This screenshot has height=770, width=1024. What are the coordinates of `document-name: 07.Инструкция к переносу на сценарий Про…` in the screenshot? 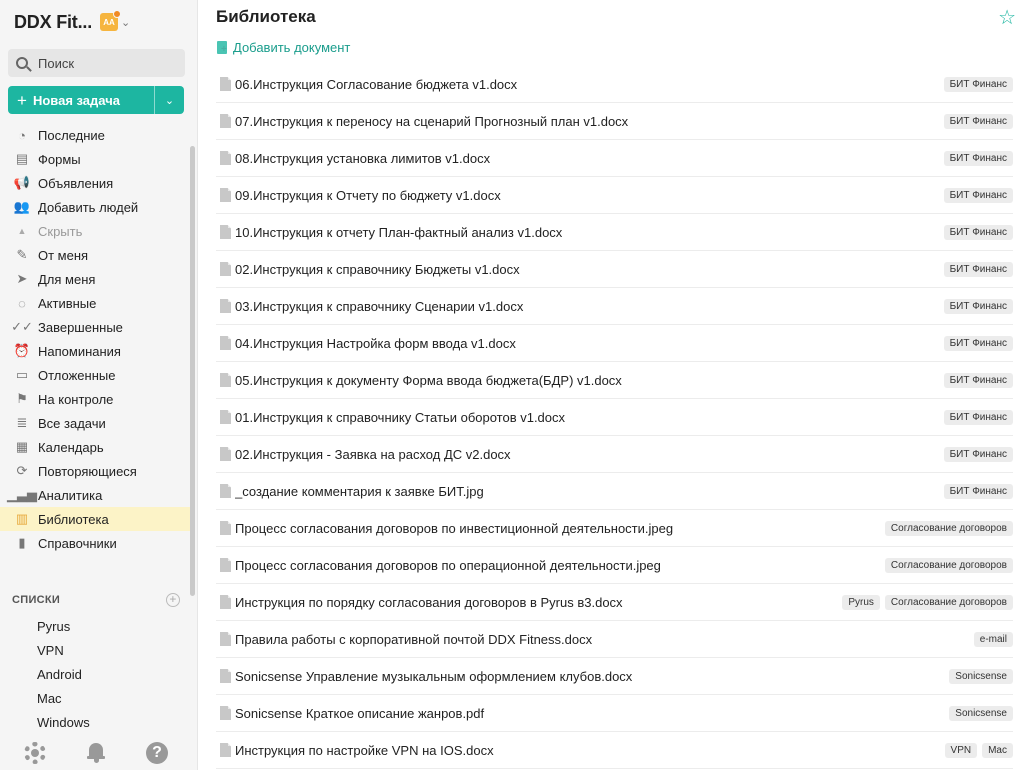 It's located at (589, 121).